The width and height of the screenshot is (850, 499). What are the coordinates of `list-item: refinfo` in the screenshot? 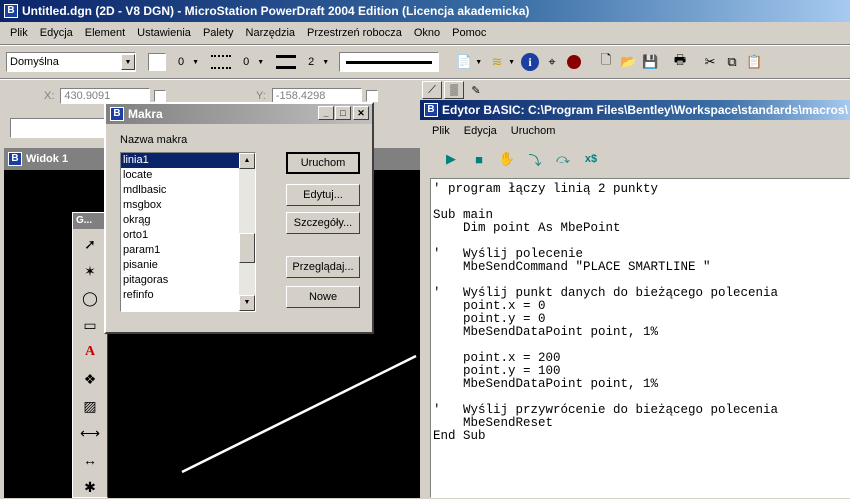 It's located at (188, 295).